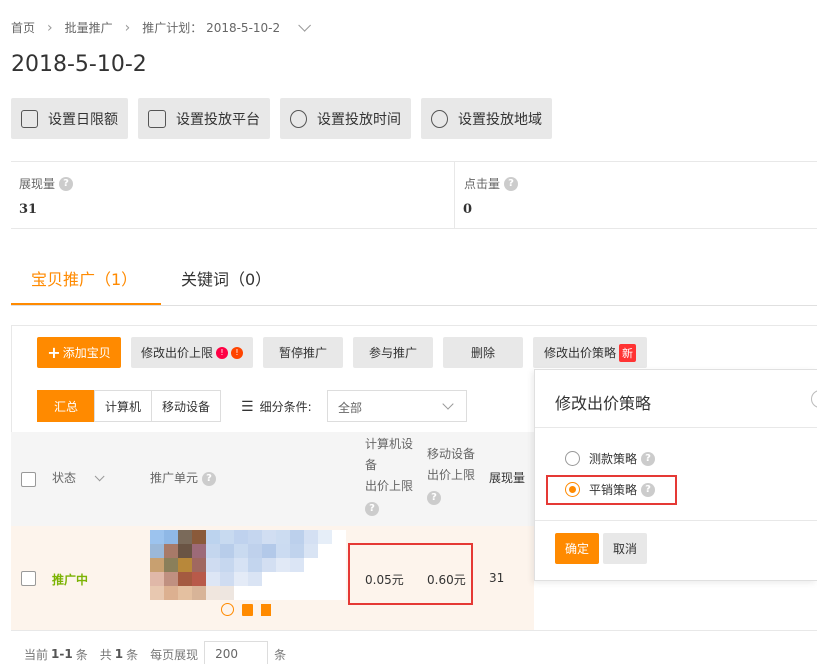 This screenshot has width=817, height=664. Describe the element at coordinates (227, 609) in the screenshot. I see `pause-icon` at that location.